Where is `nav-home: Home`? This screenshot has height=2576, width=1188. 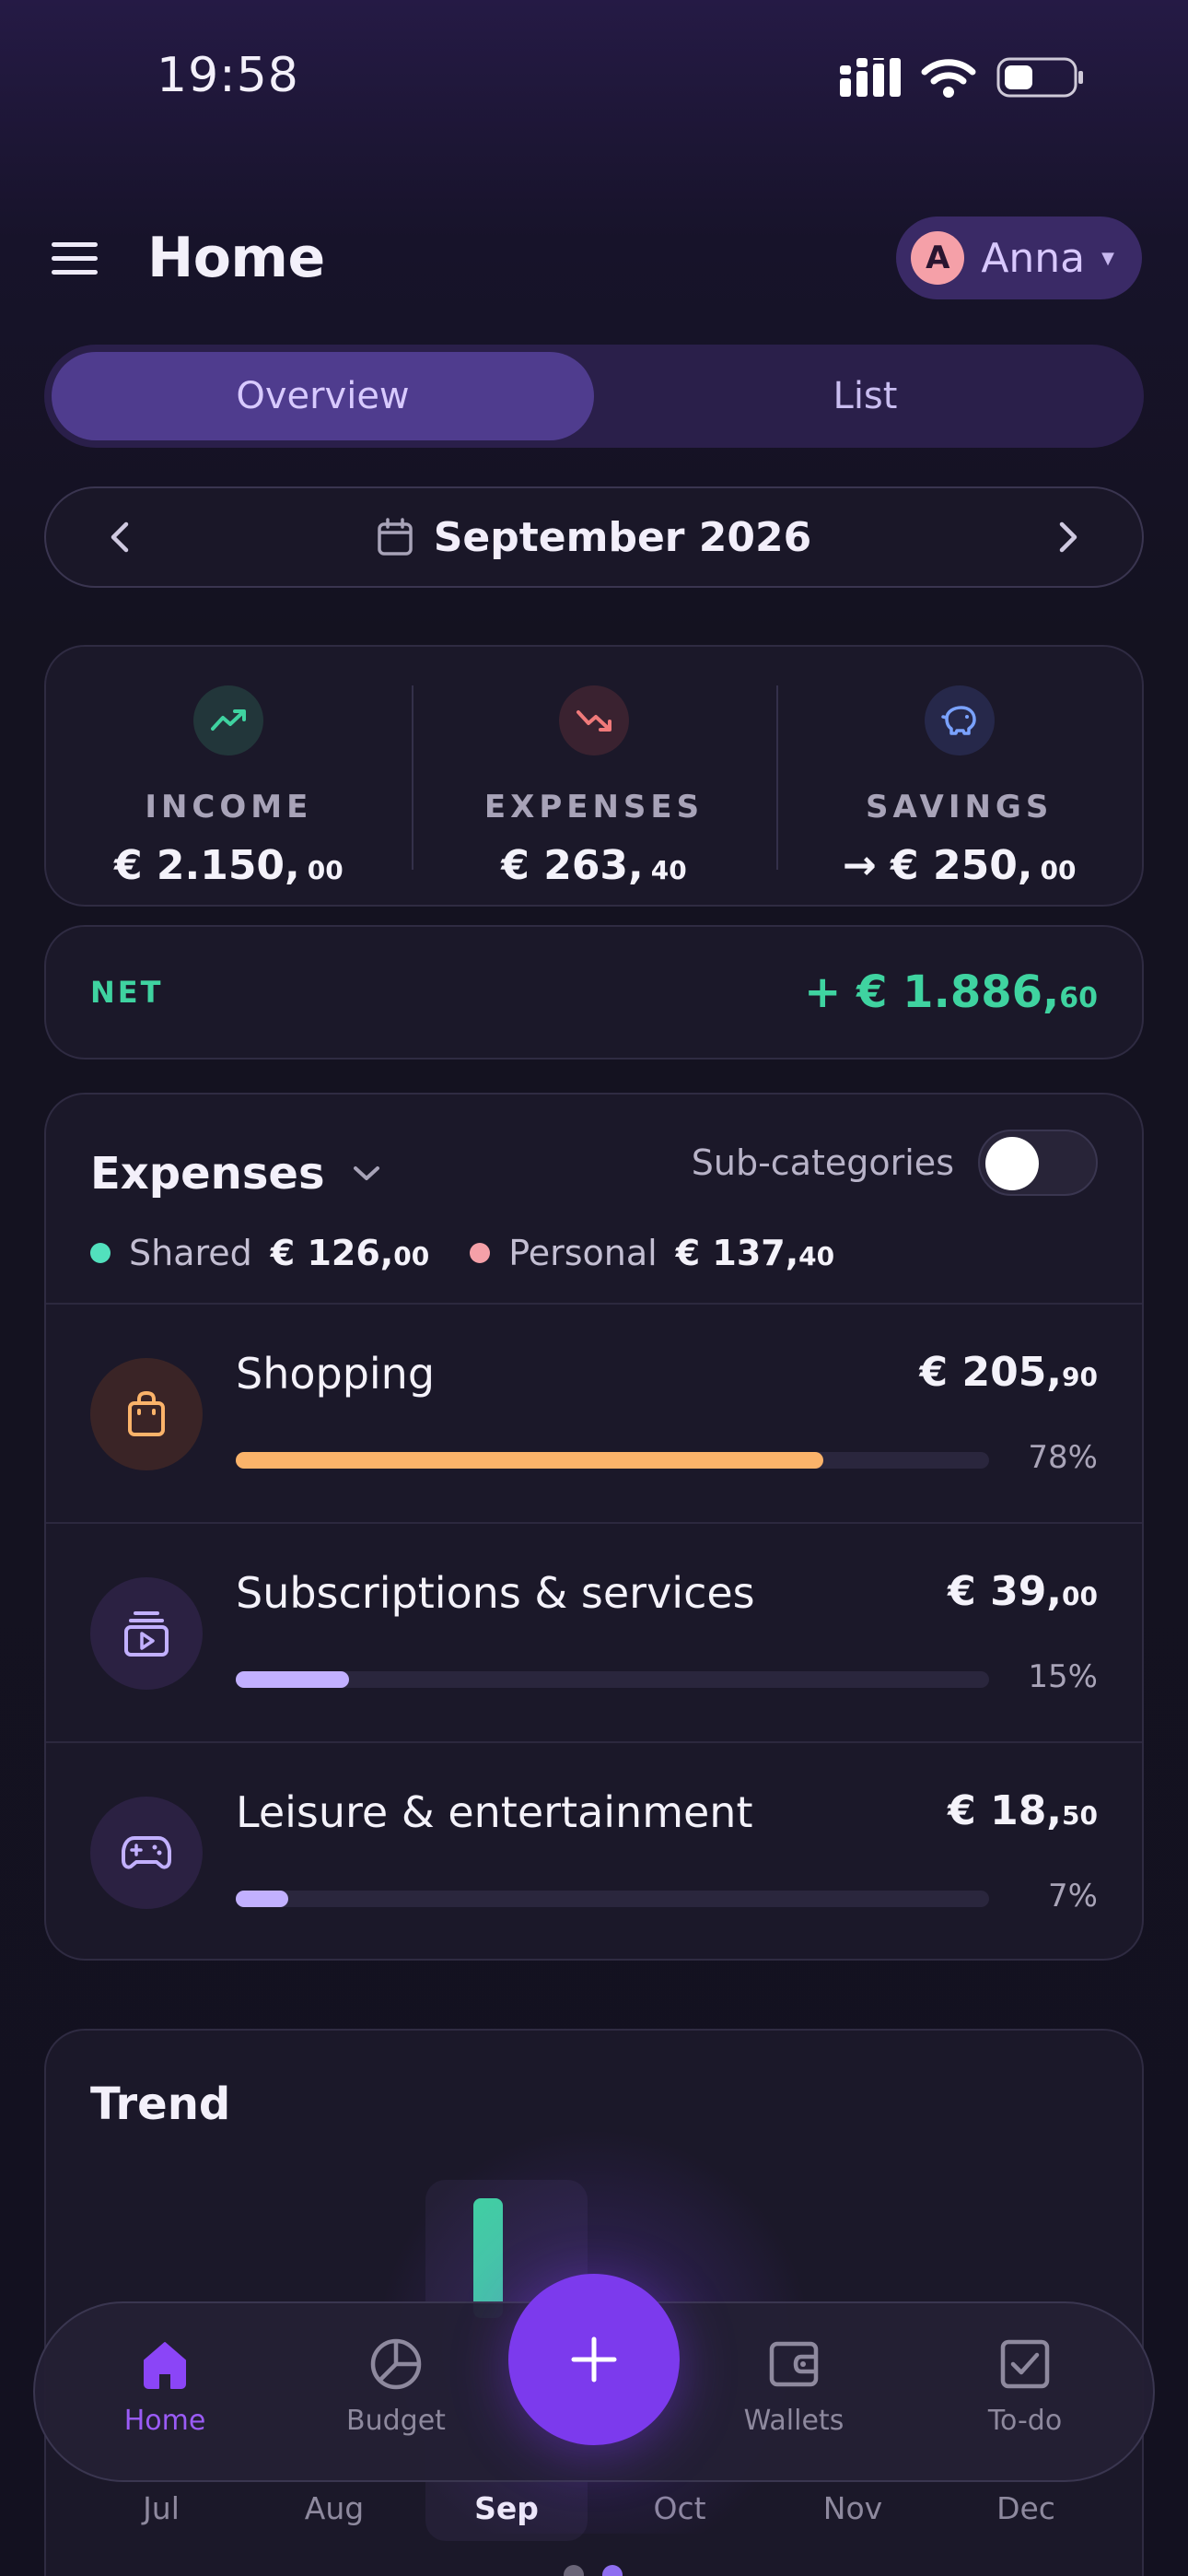
nav-home: Home is located at coordinates (165, 2386).